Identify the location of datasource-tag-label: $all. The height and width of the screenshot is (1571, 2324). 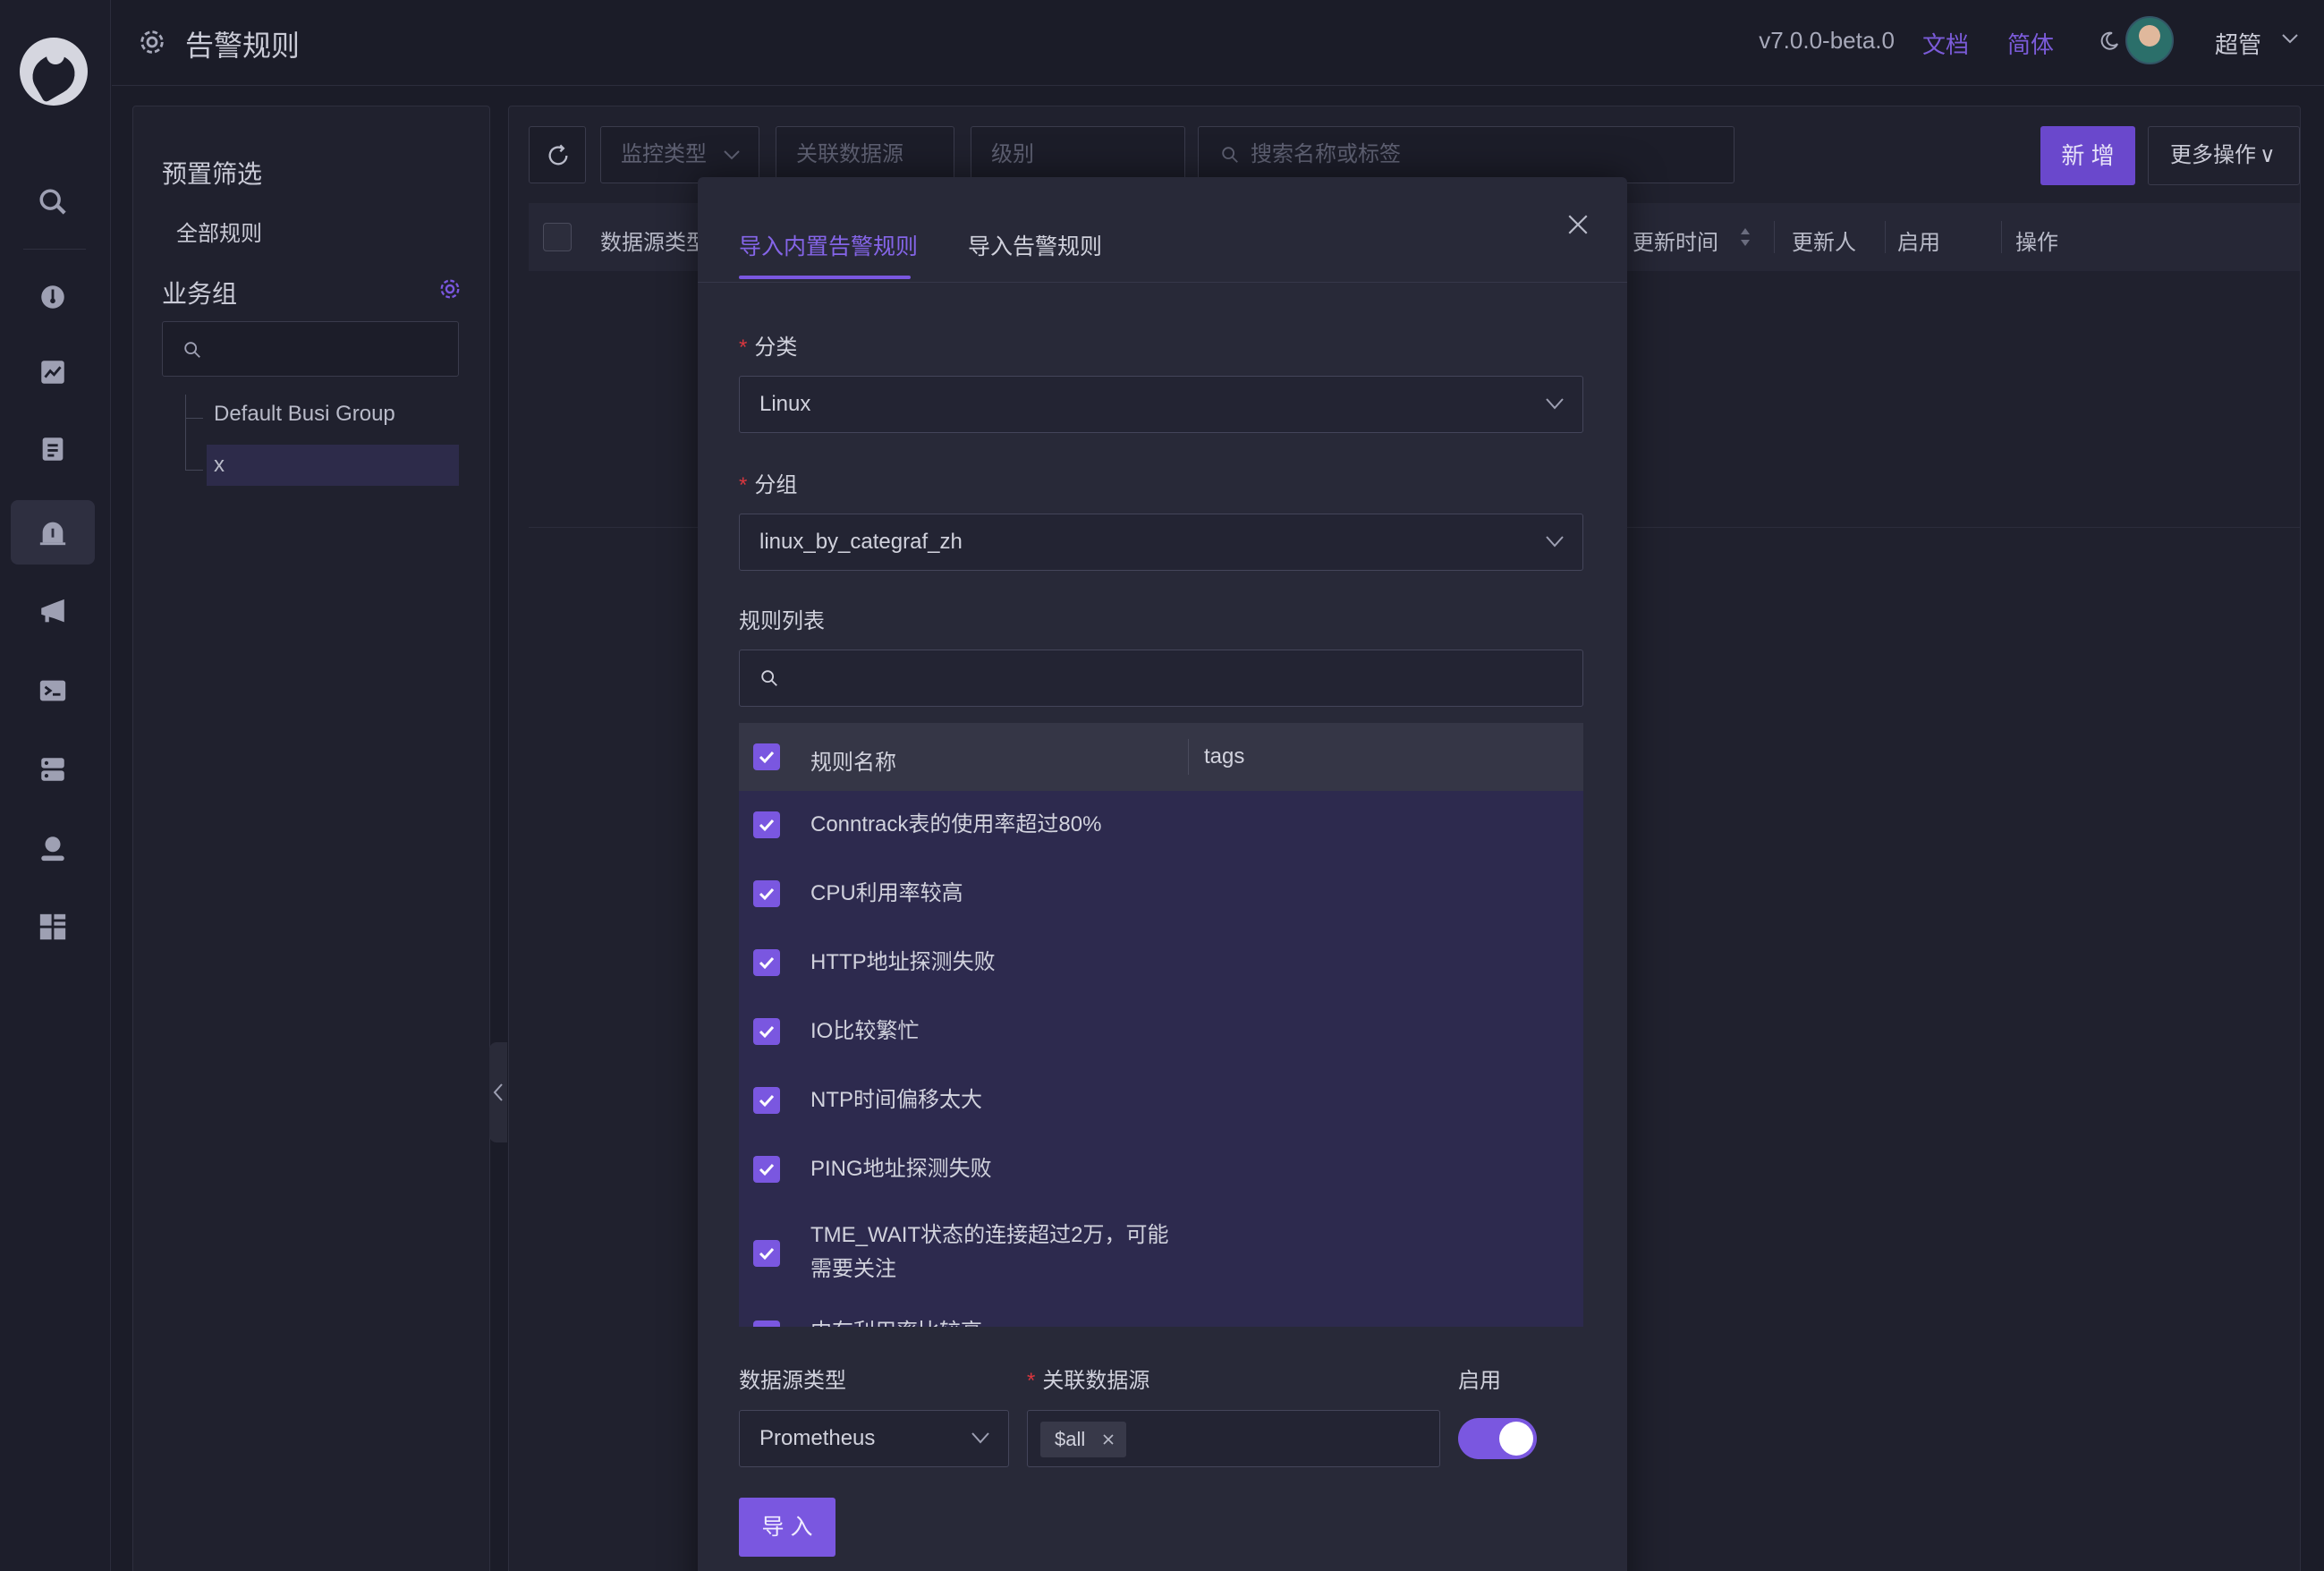
(1070, 1439).